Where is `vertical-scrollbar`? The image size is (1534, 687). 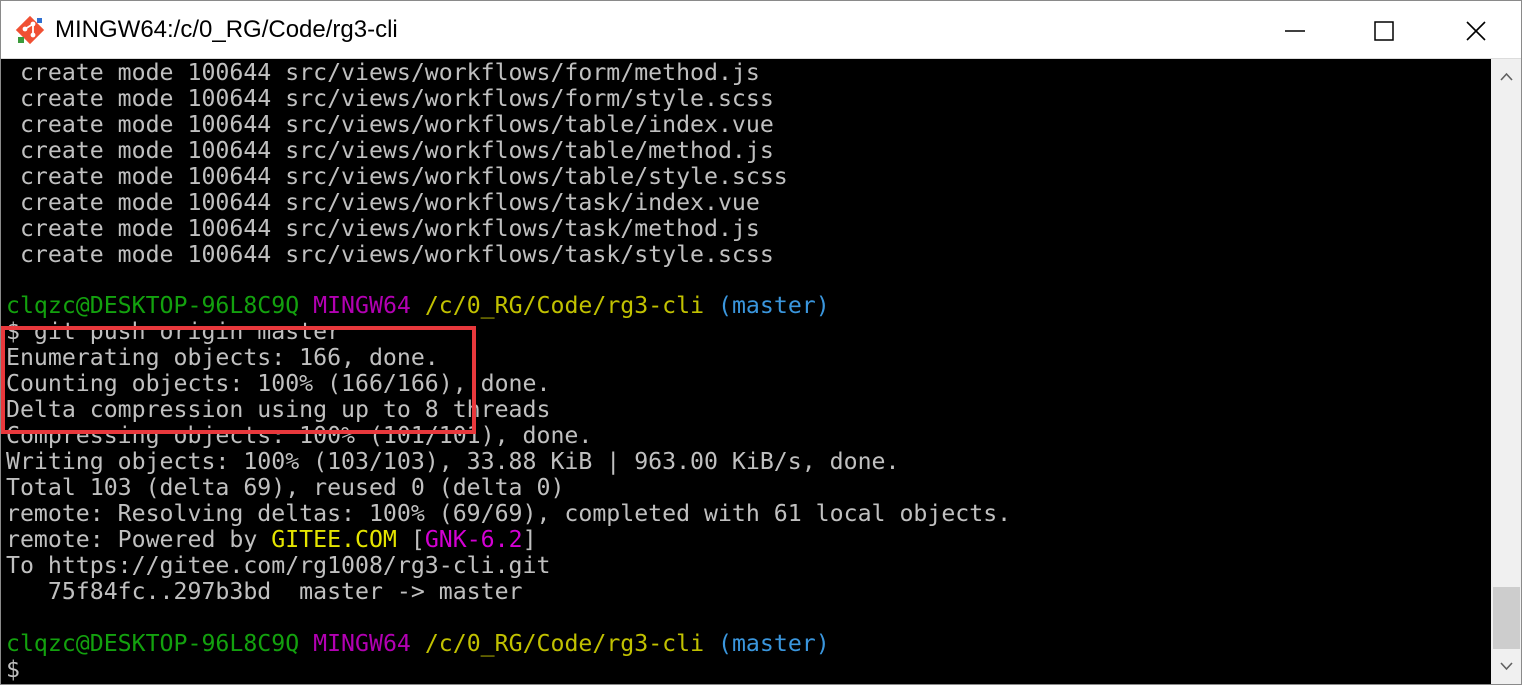
vertical-scrollbar is located at coordinates (1506, 371).